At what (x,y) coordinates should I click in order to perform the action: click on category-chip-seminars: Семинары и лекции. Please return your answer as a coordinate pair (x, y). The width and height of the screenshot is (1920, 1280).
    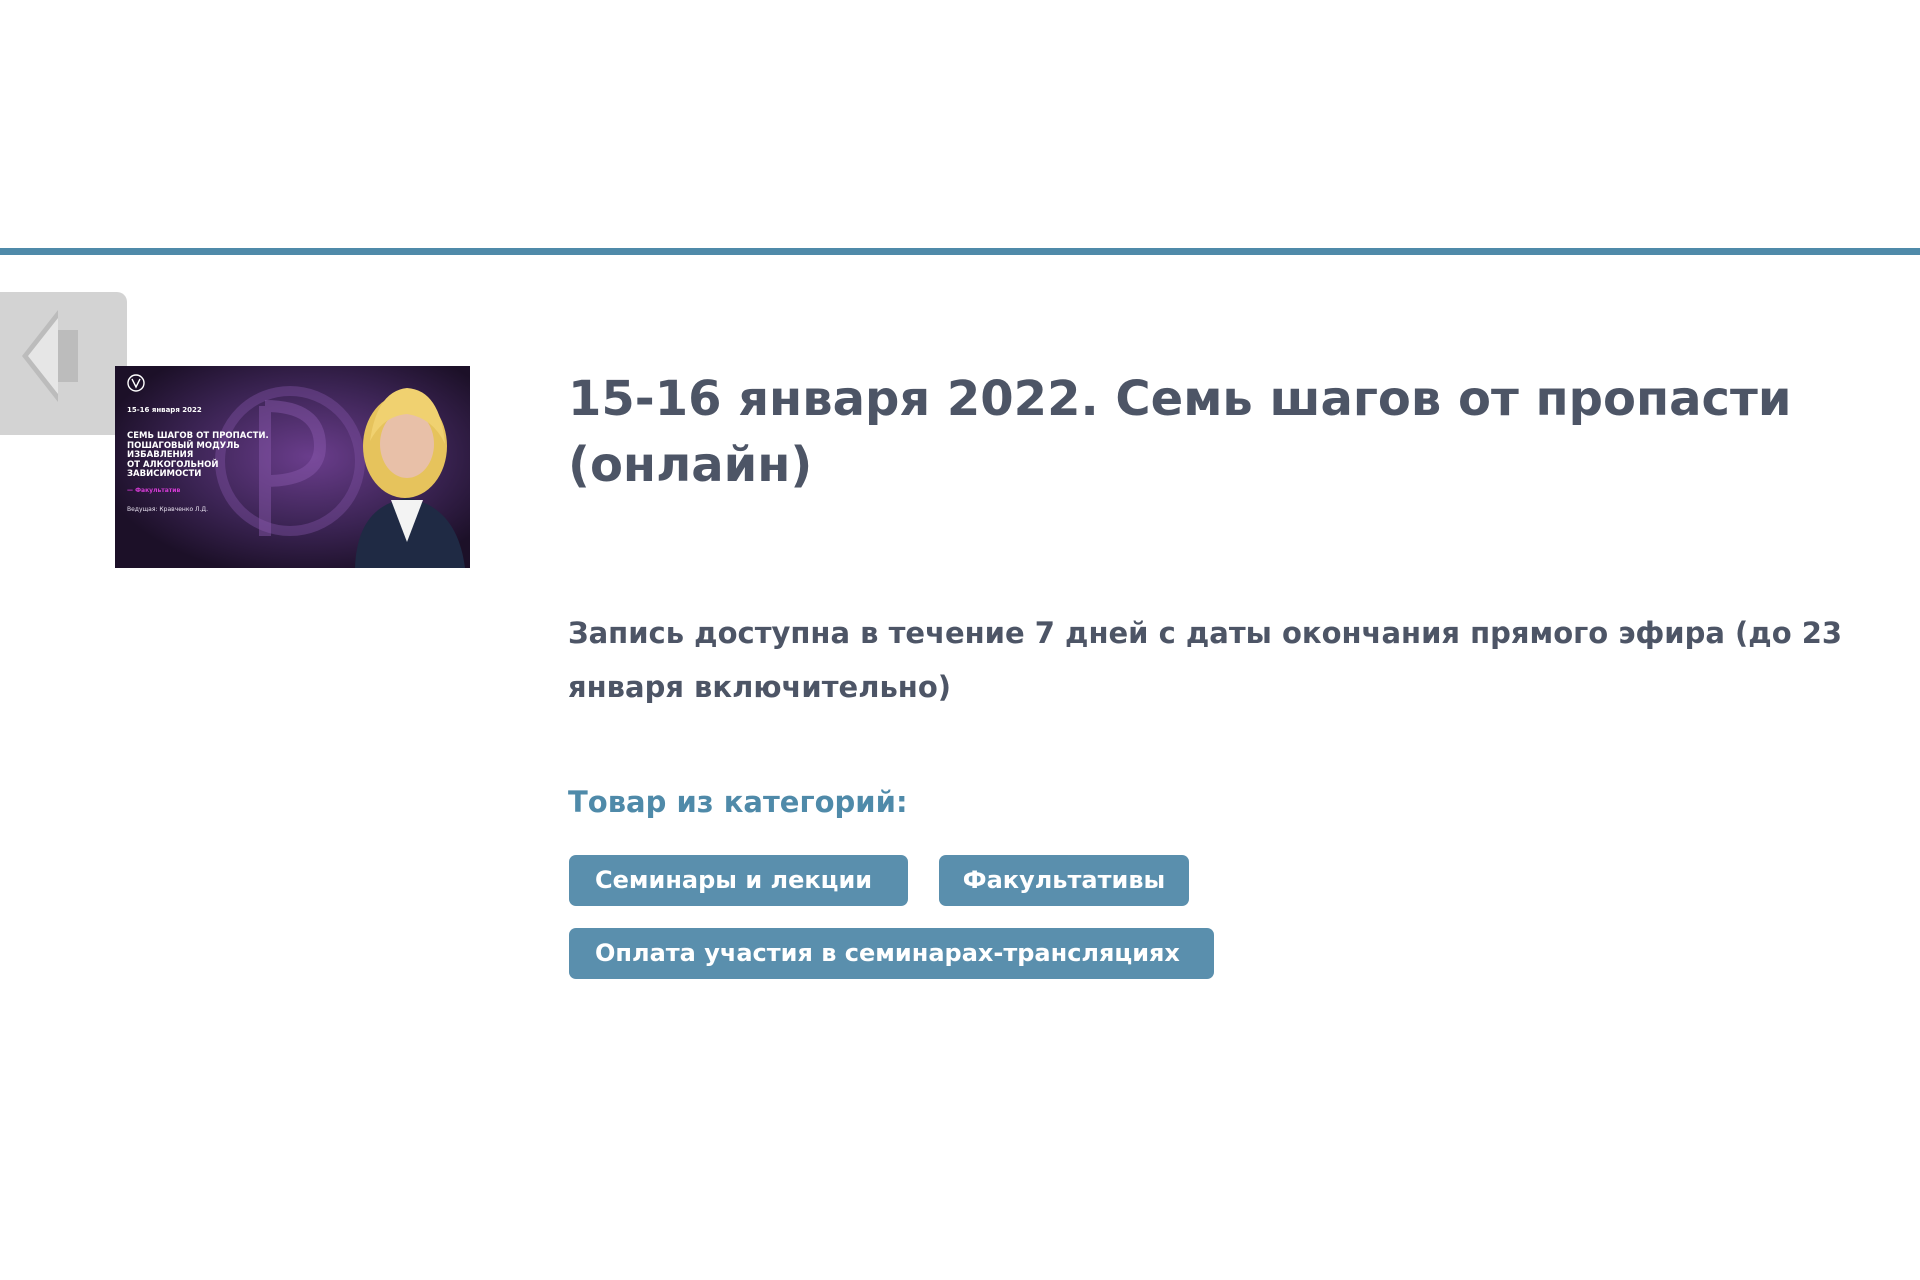
    Looking at the image, I should click on (738, 880).